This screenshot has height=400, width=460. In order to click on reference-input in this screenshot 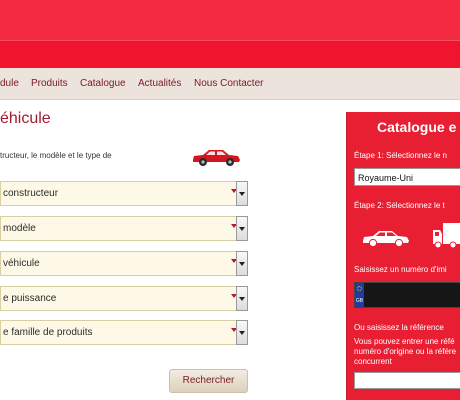, I will do `click(407, 380)`.